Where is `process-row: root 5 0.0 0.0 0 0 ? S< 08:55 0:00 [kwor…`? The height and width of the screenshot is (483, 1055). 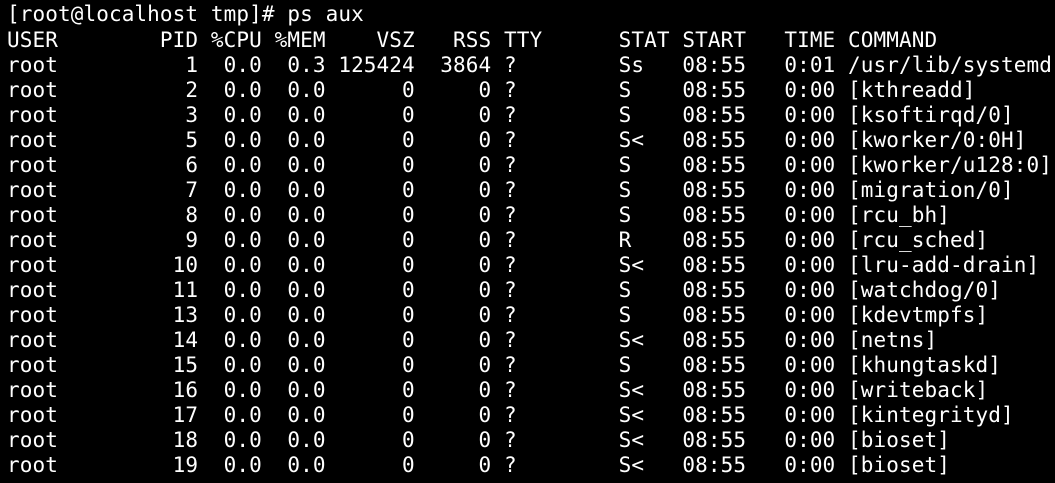 process-row: root 5 0.0 0.0 0 0 ? S< 08:55 0:00 [kwor… is located at coordinates (517, 140).